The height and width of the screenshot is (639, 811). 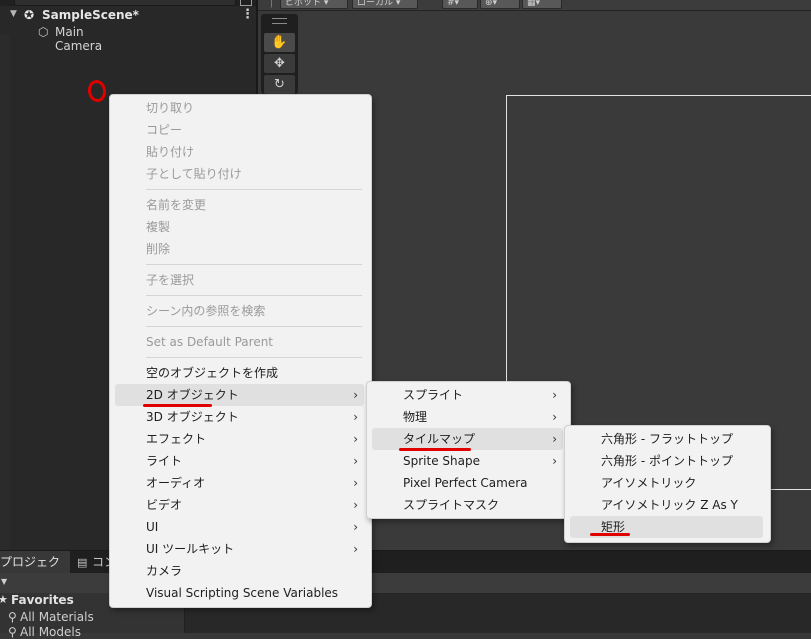 I want to click on menu-item-light: ライト ›, so click(x=239, y=461).